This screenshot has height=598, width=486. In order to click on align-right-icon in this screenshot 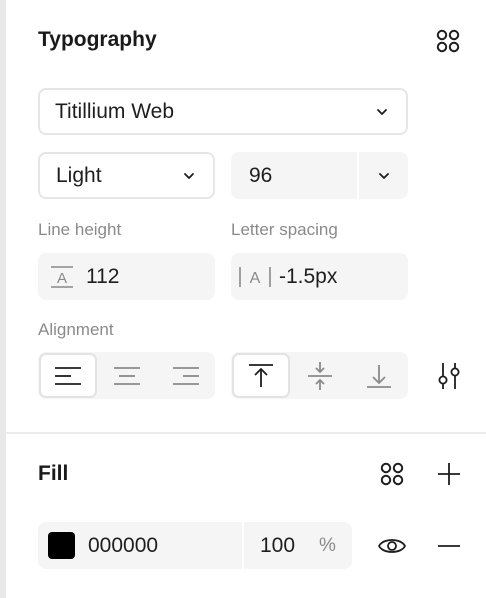, I will do `click(186, 375)`.